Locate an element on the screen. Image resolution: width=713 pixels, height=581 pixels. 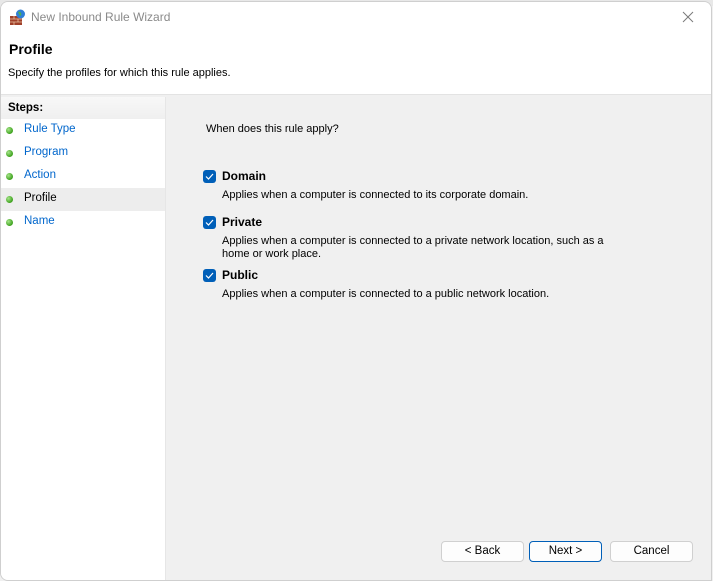
public-checkbox is located at coordinates (209, 275).